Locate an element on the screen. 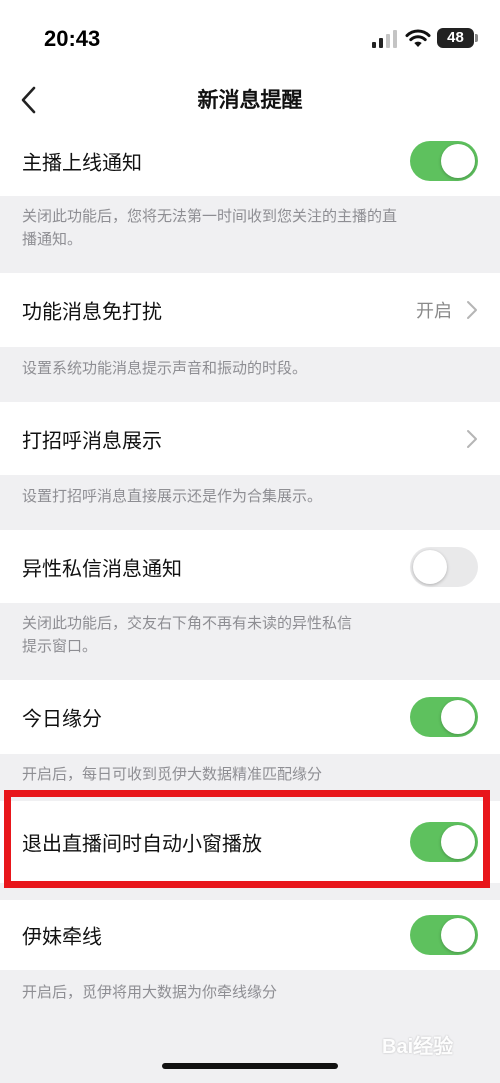  matchmaking-toggle is located at coordinates (444, 935).